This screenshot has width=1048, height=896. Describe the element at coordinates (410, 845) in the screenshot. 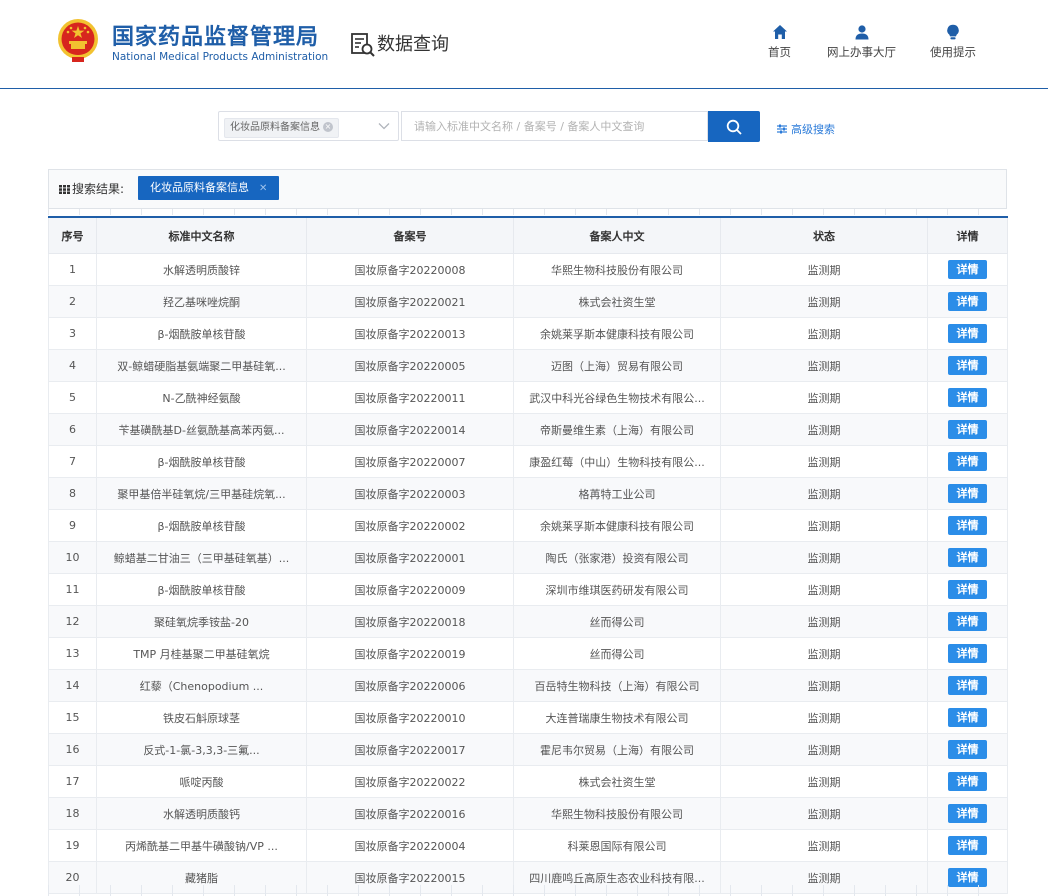

I see `cell-record-number: 国妆原备字20220004` at that location.